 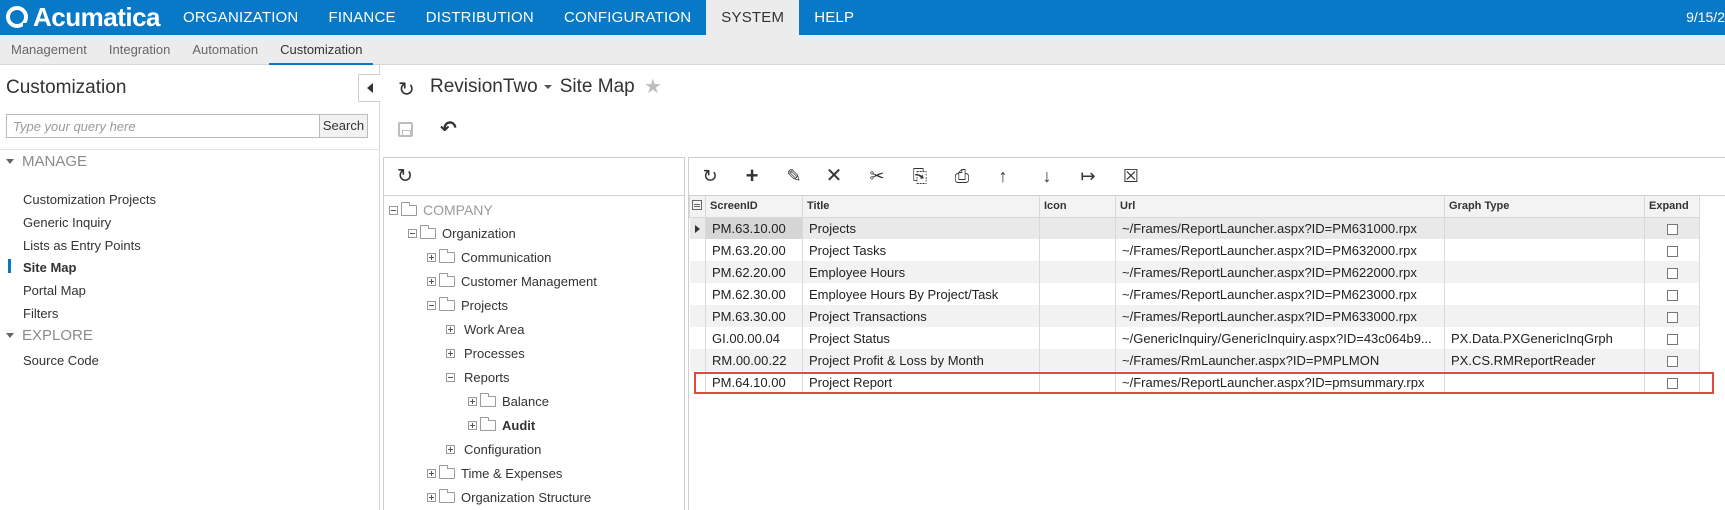 What do you see at coordinates (547, 87) in the screenshot?
I see `chevron-down-icon` at bounding box center [547, 87].